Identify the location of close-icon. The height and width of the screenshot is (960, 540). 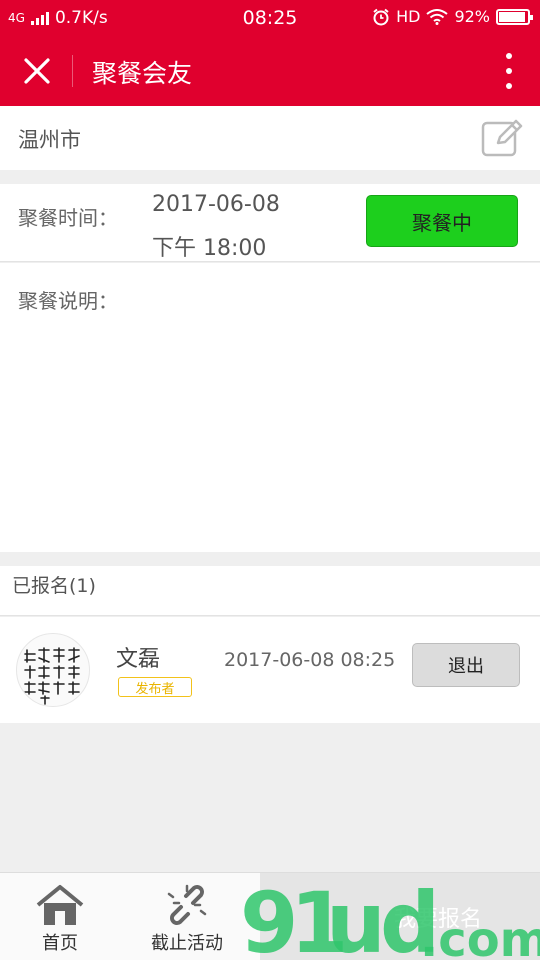
(37, 71).